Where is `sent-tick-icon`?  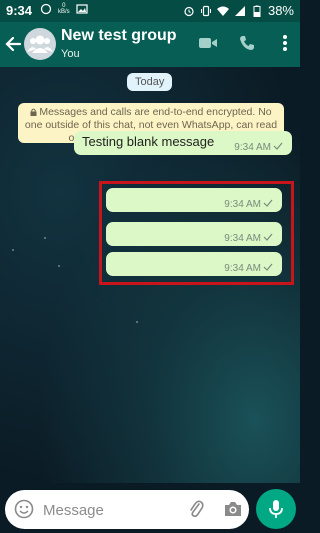 sent-tick-icon is located at coordinates (278, 146).